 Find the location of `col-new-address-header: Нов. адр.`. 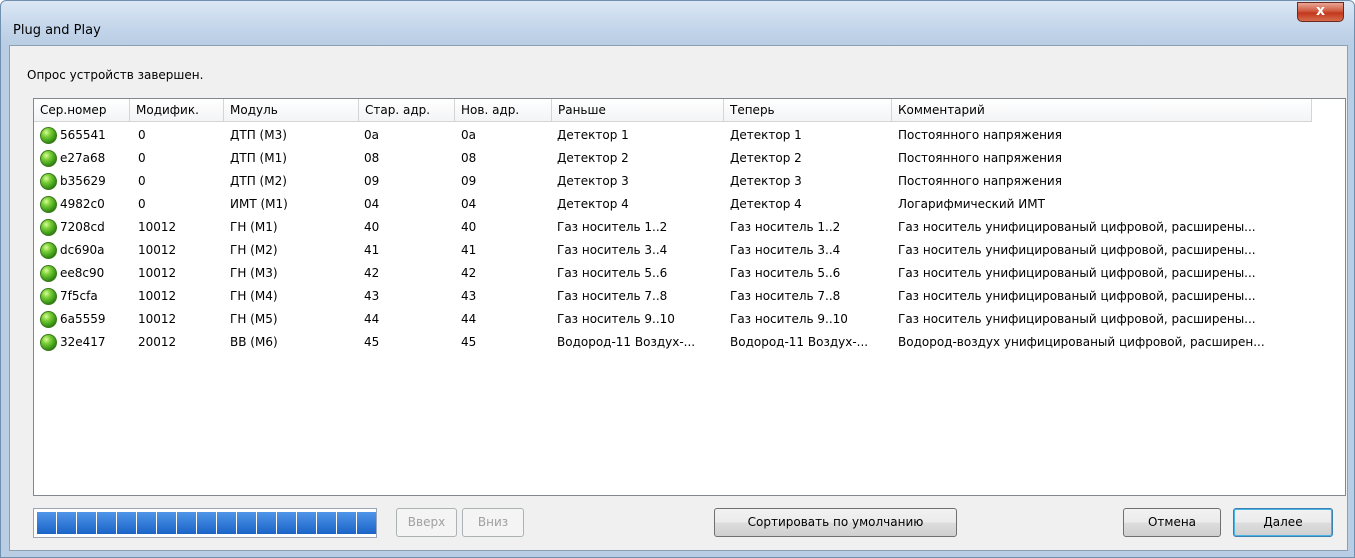

col-new-address-header: Нов. адр. is located at coordinates (503, 110).